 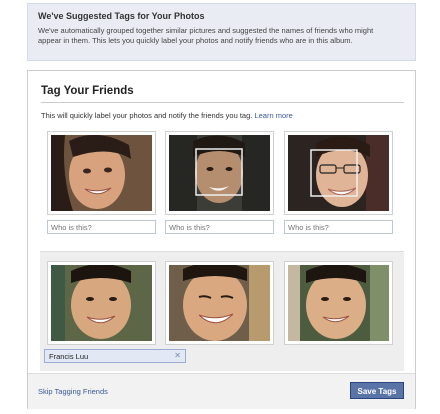 I want to click on panel-title: Tag Your Friends, so click(x=87, y=91).